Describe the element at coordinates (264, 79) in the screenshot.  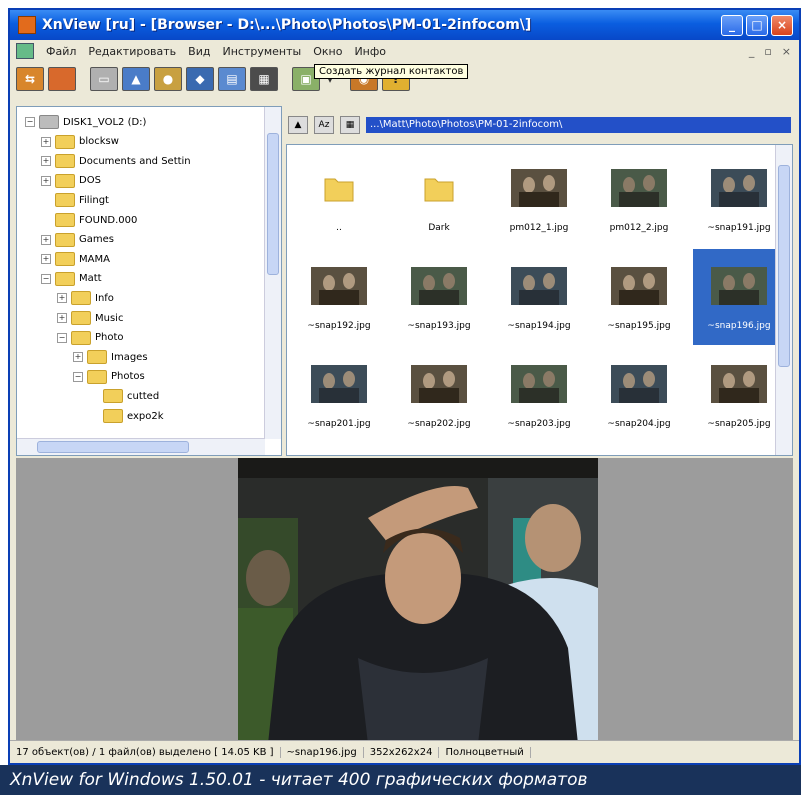
I see `webpage-icon: ▦` at that location.